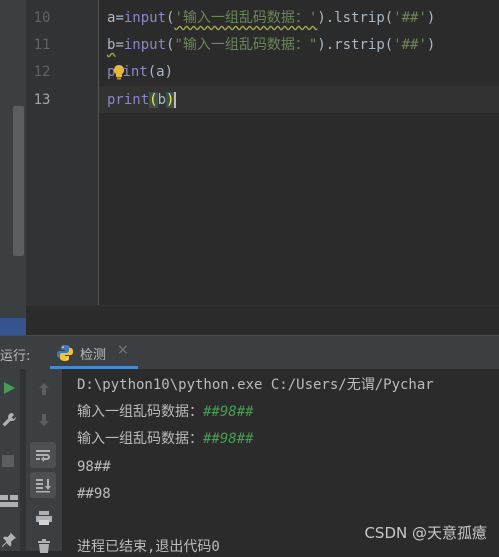 This screenshot has width=499, height=557. I want to click on run-toolbar-secondary, so click(44, 461).